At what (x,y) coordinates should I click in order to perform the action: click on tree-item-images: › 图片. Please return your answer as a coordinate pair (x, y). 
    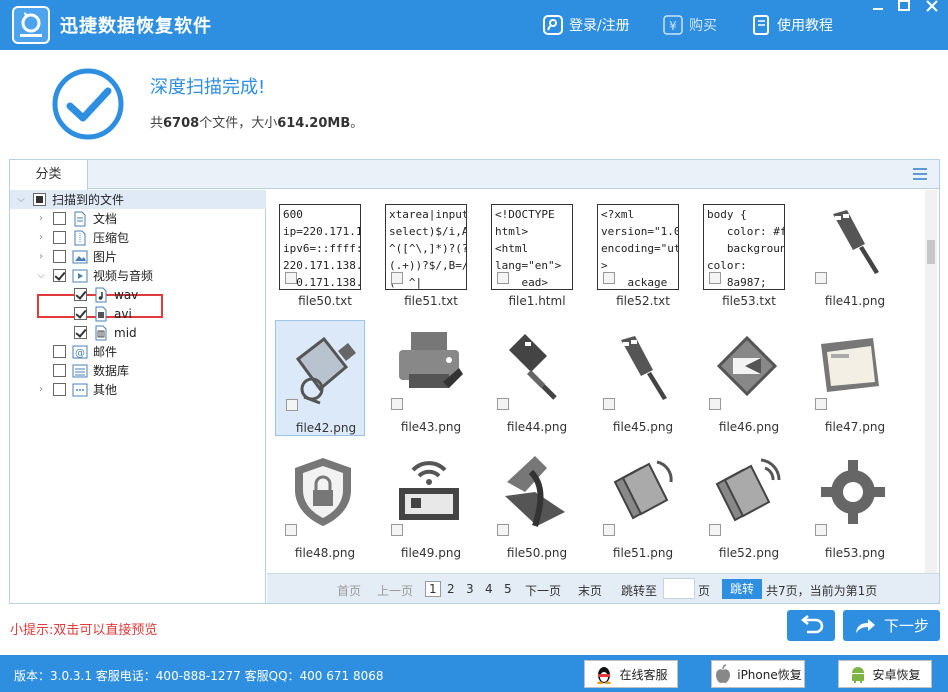
    Looking at the image, I should click on (76, 256).